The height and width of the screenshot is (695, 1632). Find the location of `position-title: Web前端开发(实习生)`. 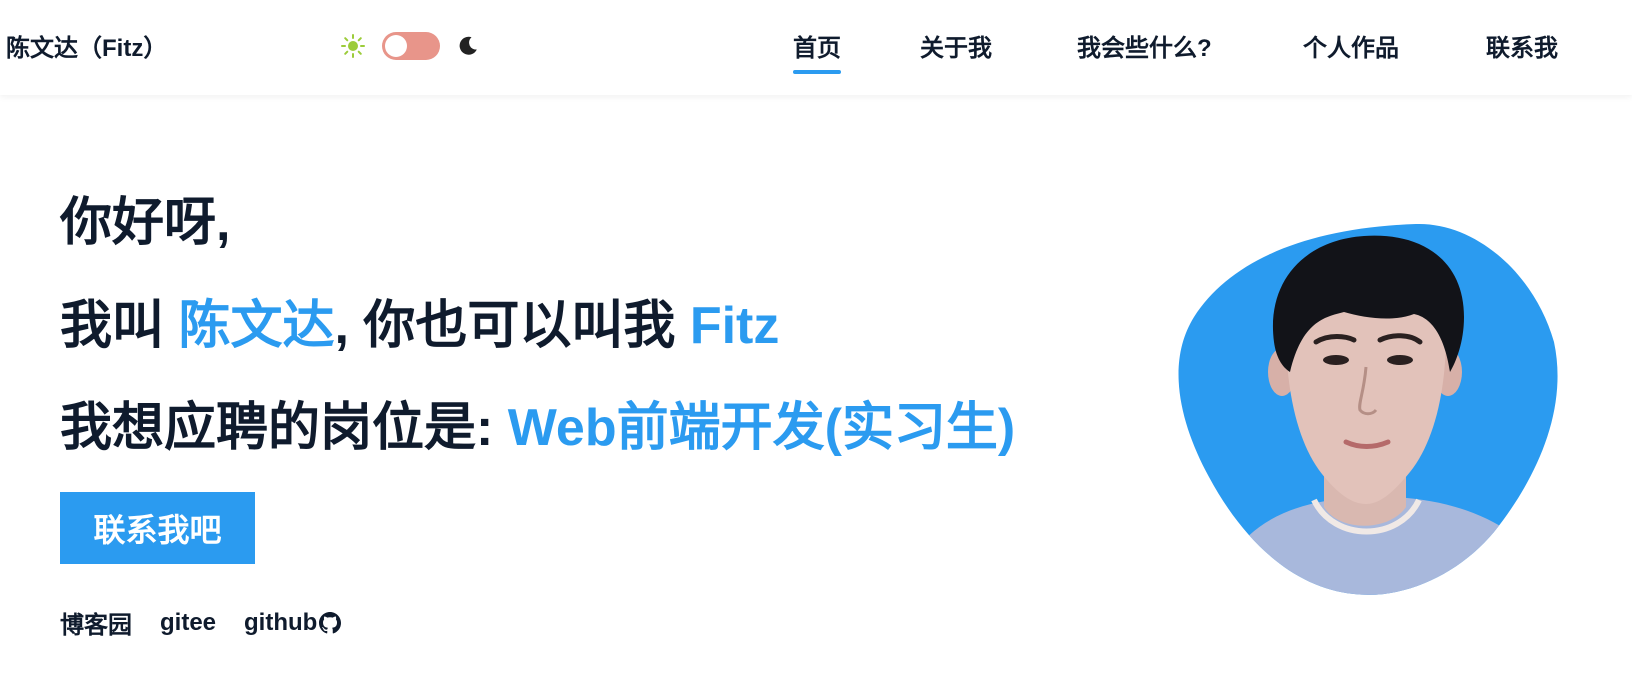

position-title: Web前端开发(实习生) is located at coordinates (761, 428).